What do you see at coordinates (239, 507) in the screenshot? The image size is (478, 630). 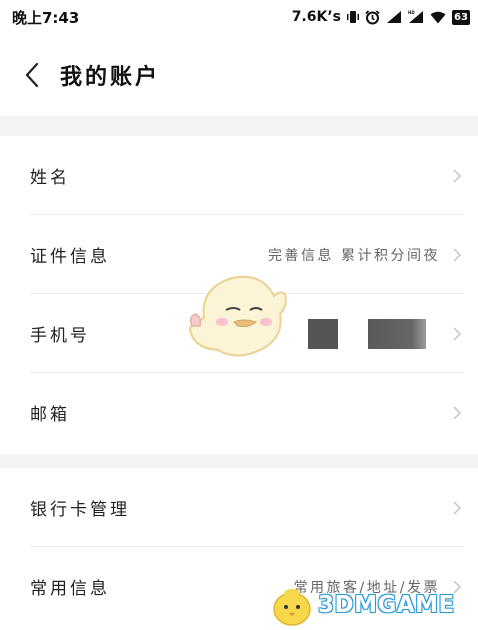 I see `row-bank-cards: 银行卡管理` at bounding box center [239, 507].